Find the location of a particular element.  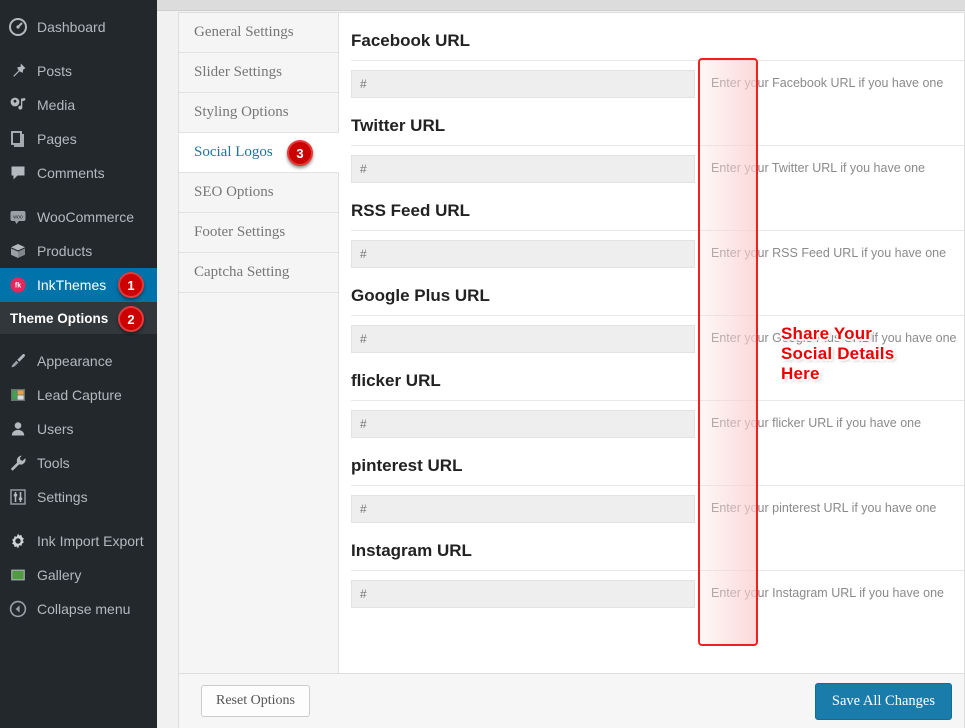

sidebar-item-label: Users is located at coordinates (55, 429).